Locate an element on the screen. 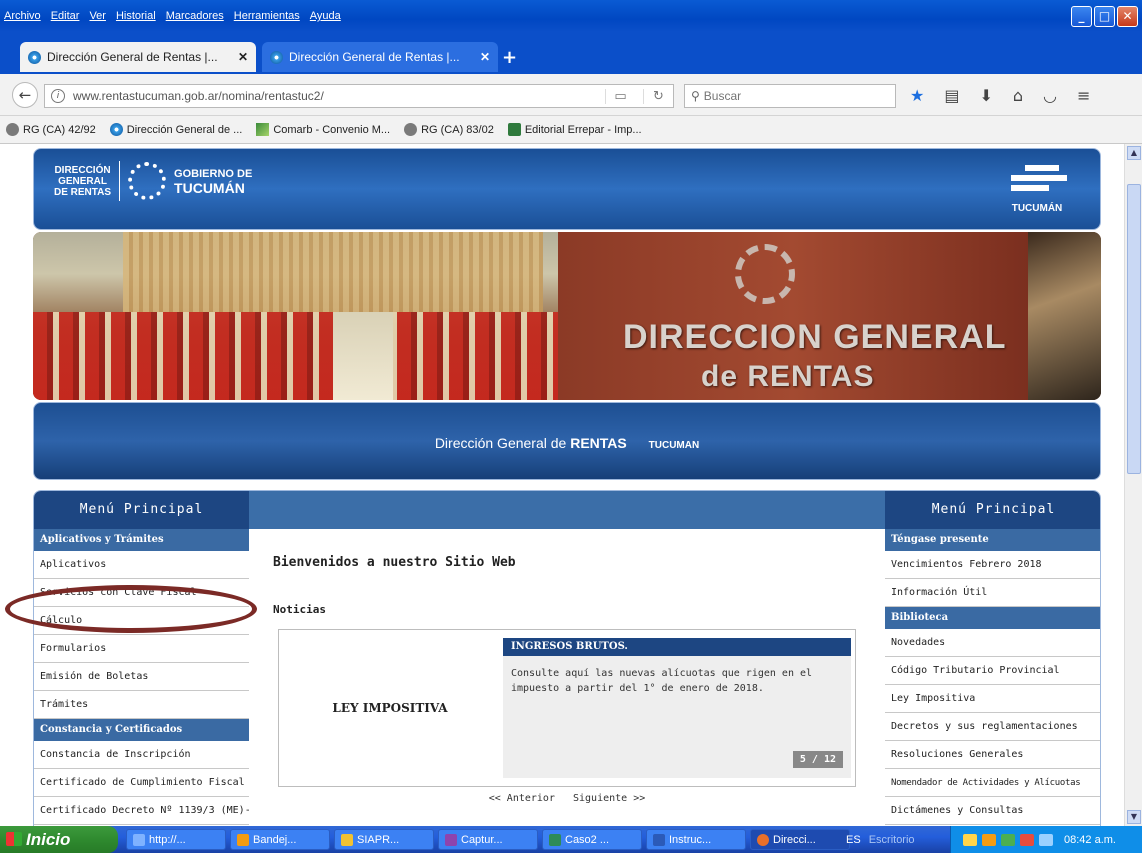 This screenshot has width=1142, height=853. scroll-thumb is located at coordinates (1134, 329).